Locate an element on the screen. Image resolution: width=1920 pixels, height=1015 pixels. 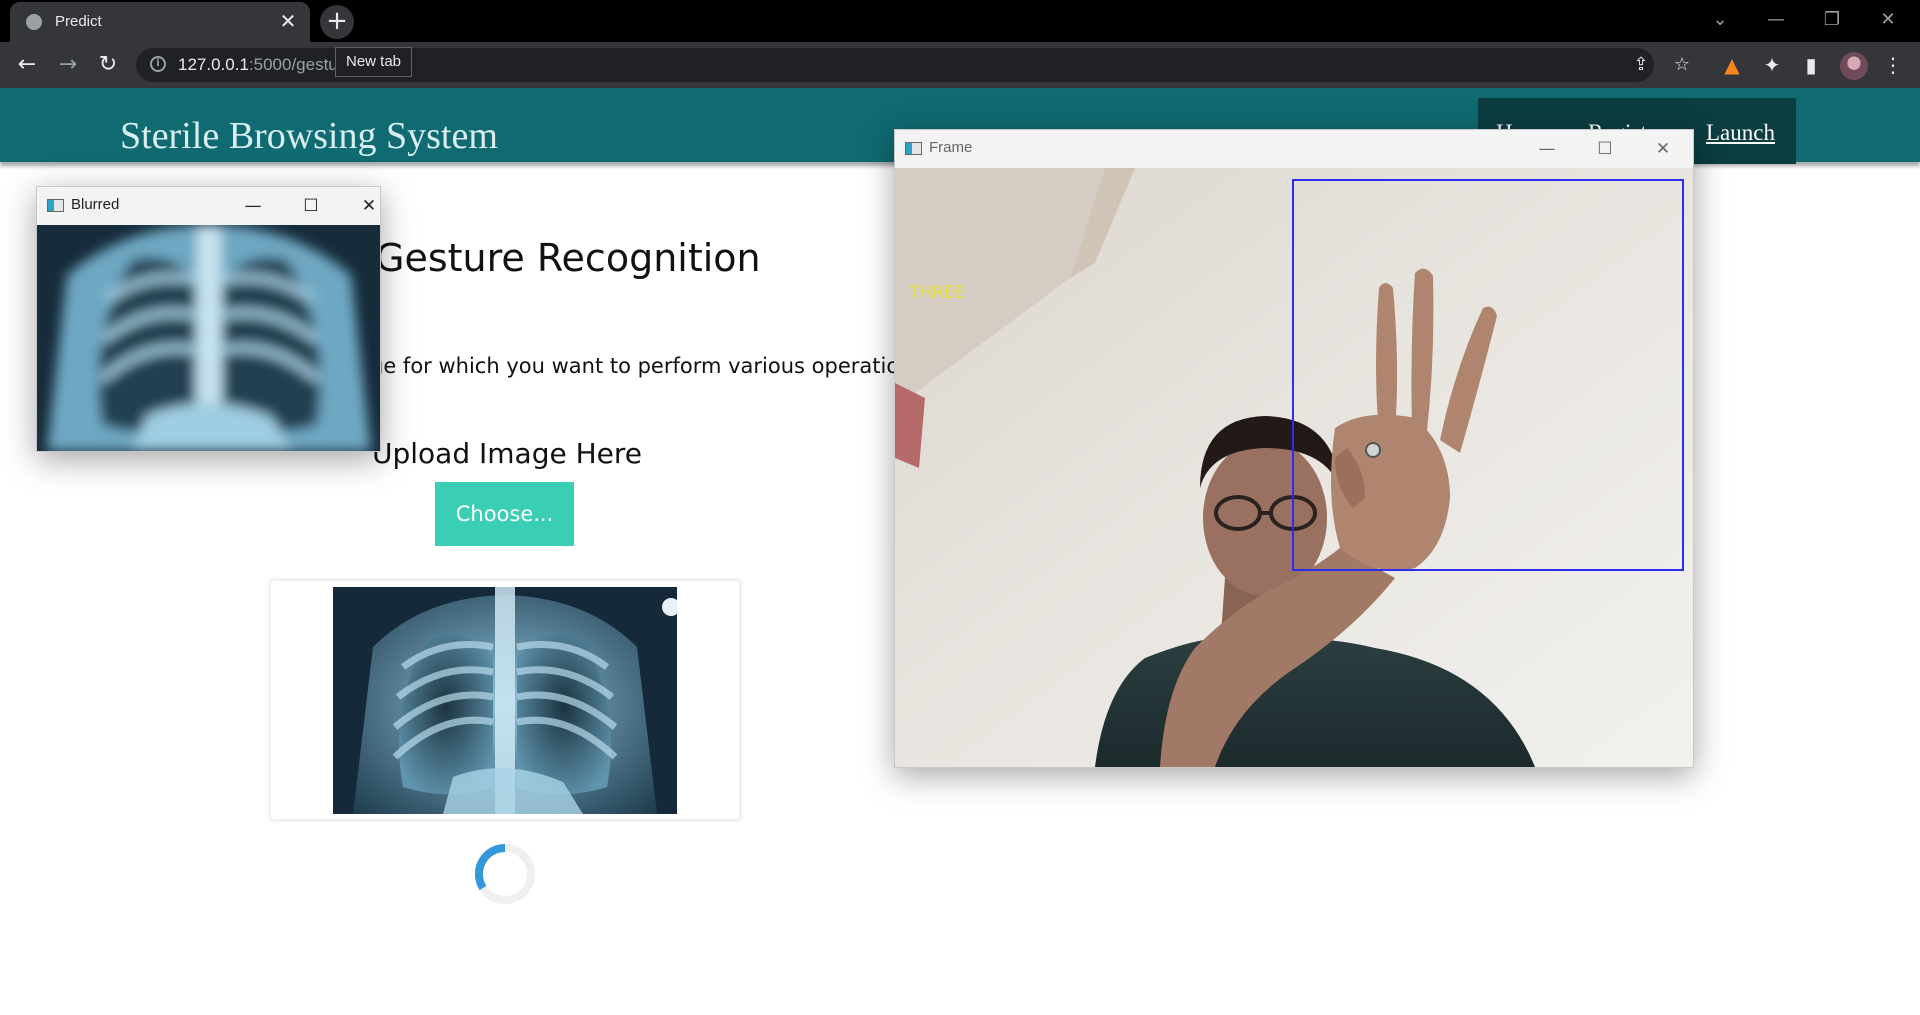
browser-toolbar: ← → ↻ i 127.0.0.1:5000/gestu ⇪ ☆ ▲ ✦ ▮ ⋮ is located at coordinates (960, 65).